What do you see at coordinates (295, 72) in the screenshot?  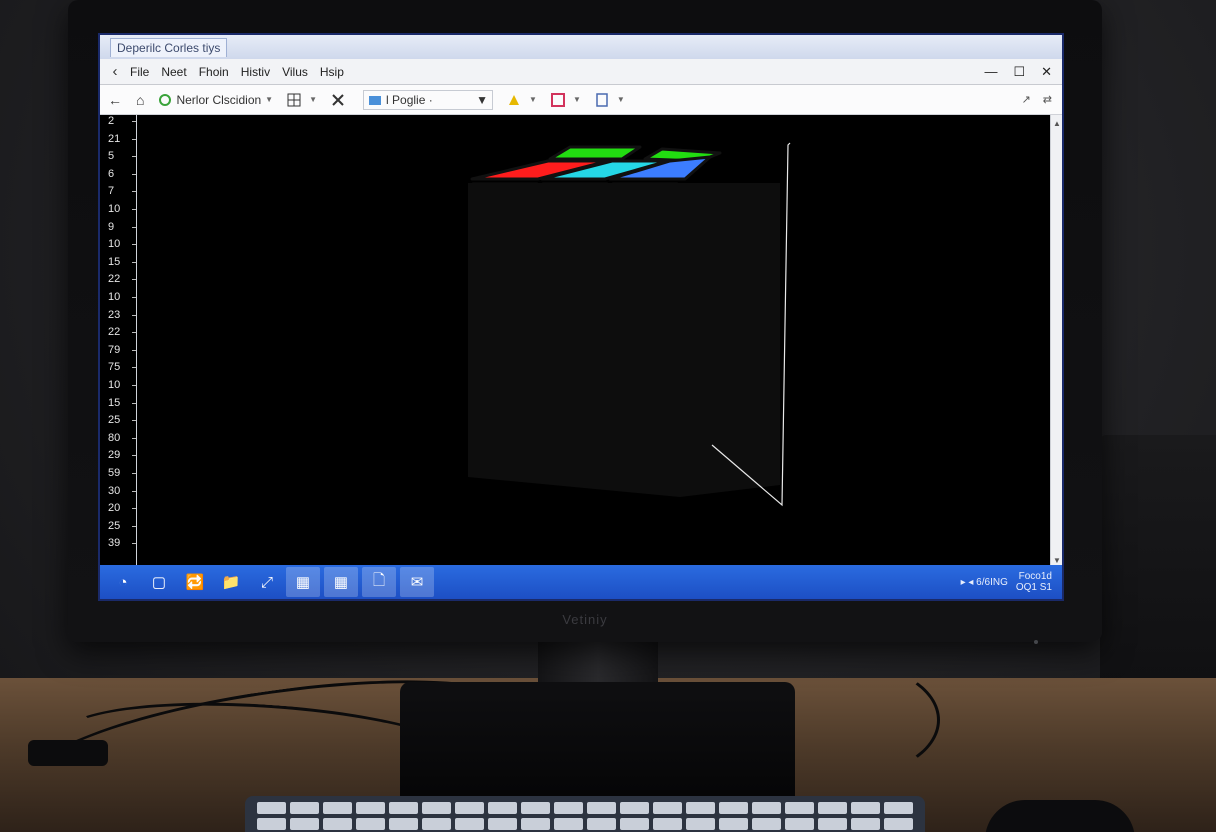 I see `menu-values: Vilus` at bounding box center [295, 72].